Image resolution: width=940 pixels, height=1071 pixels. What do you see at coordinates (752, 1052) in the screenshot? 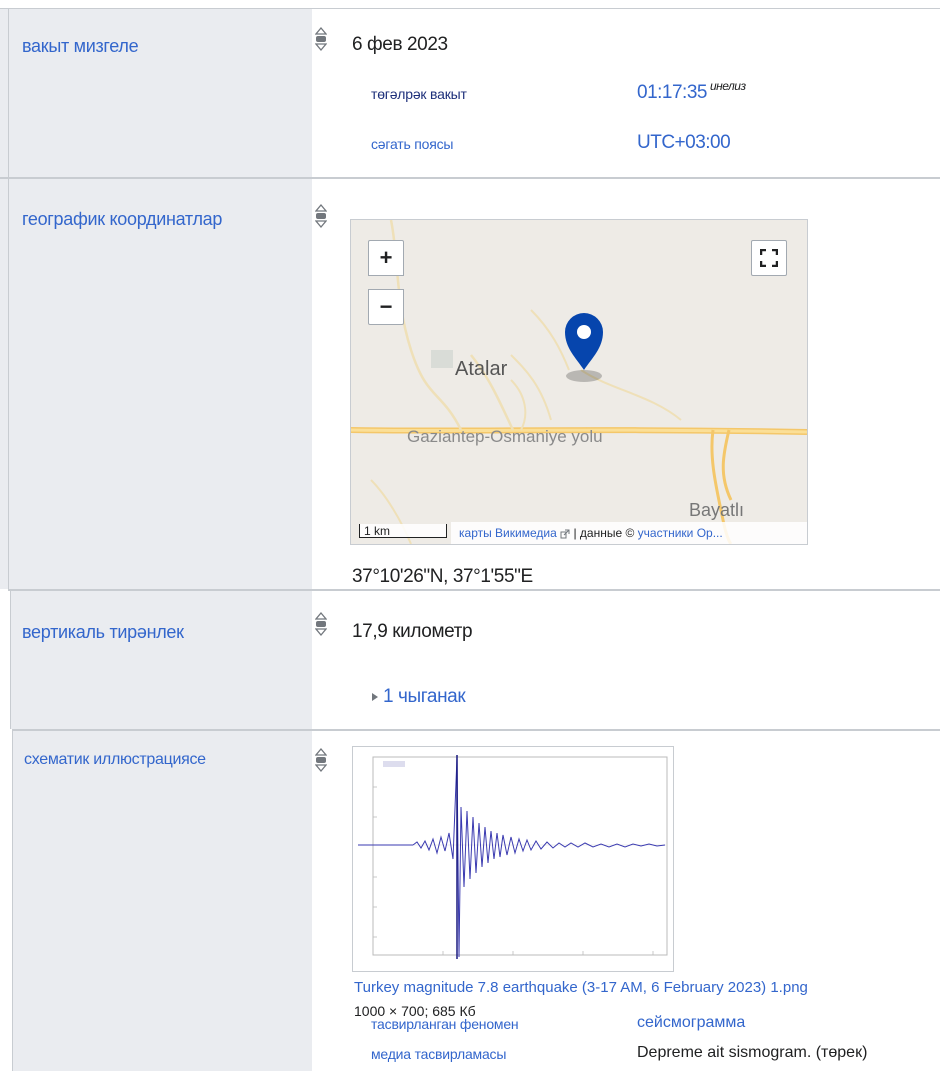
I see `qualifier-value-media-legend: Depreme ait sismogram. (төрек)` at bounding box center [752, 1052].